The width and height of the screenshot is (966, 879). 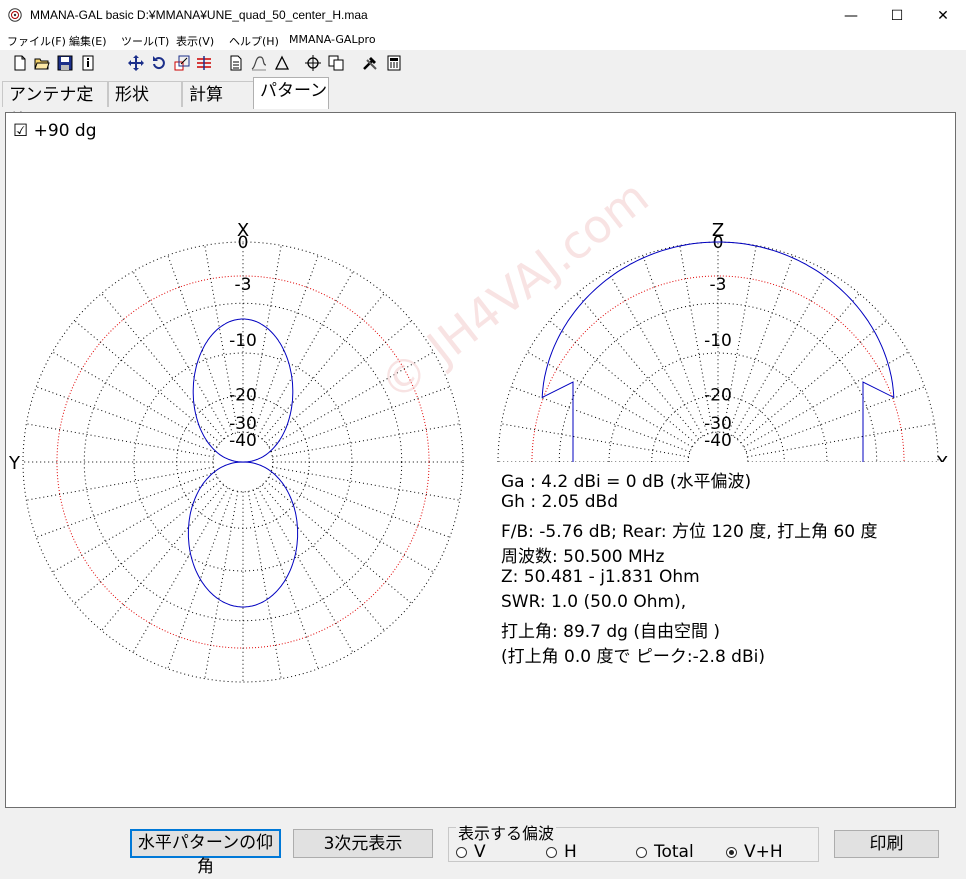 I want to click on save-icon, so click(x=65, y=63).